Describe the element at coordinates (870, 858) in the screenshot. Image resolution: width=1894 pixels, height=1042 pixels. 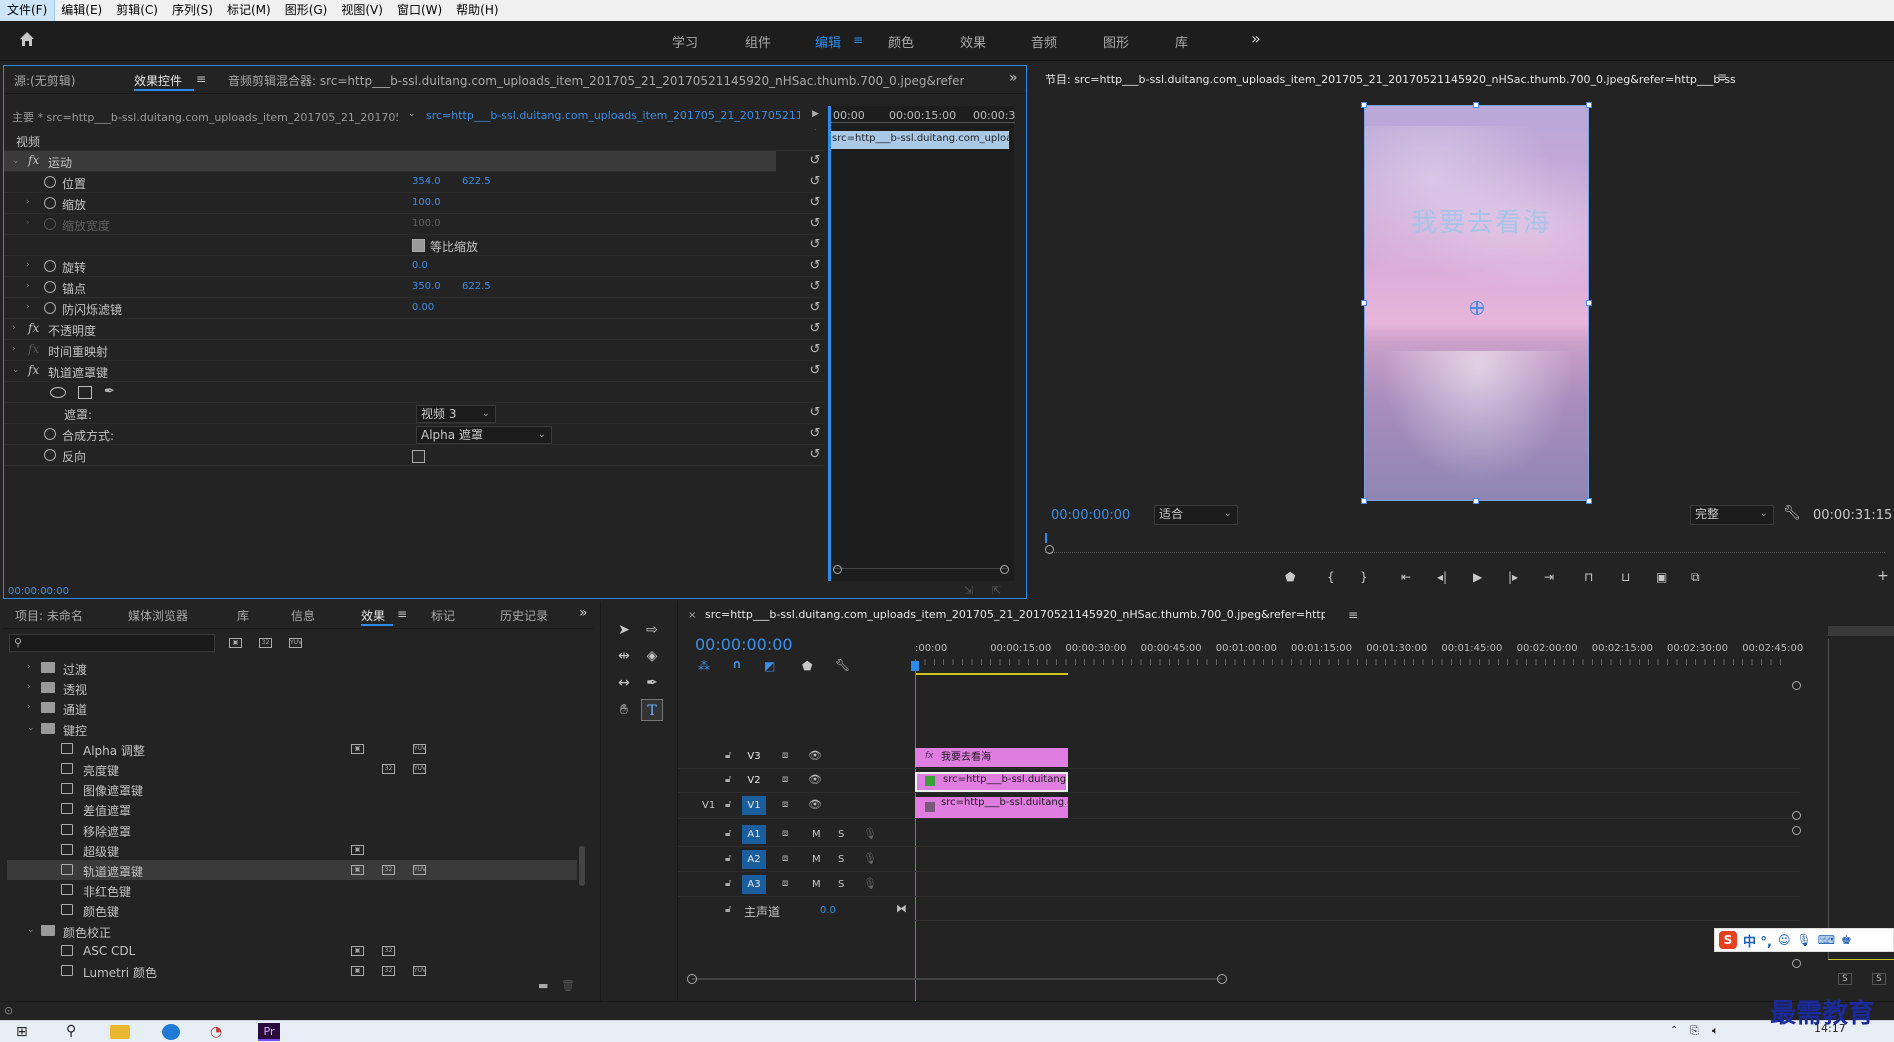
I see `mic-icon: 🎙︎` at that location.